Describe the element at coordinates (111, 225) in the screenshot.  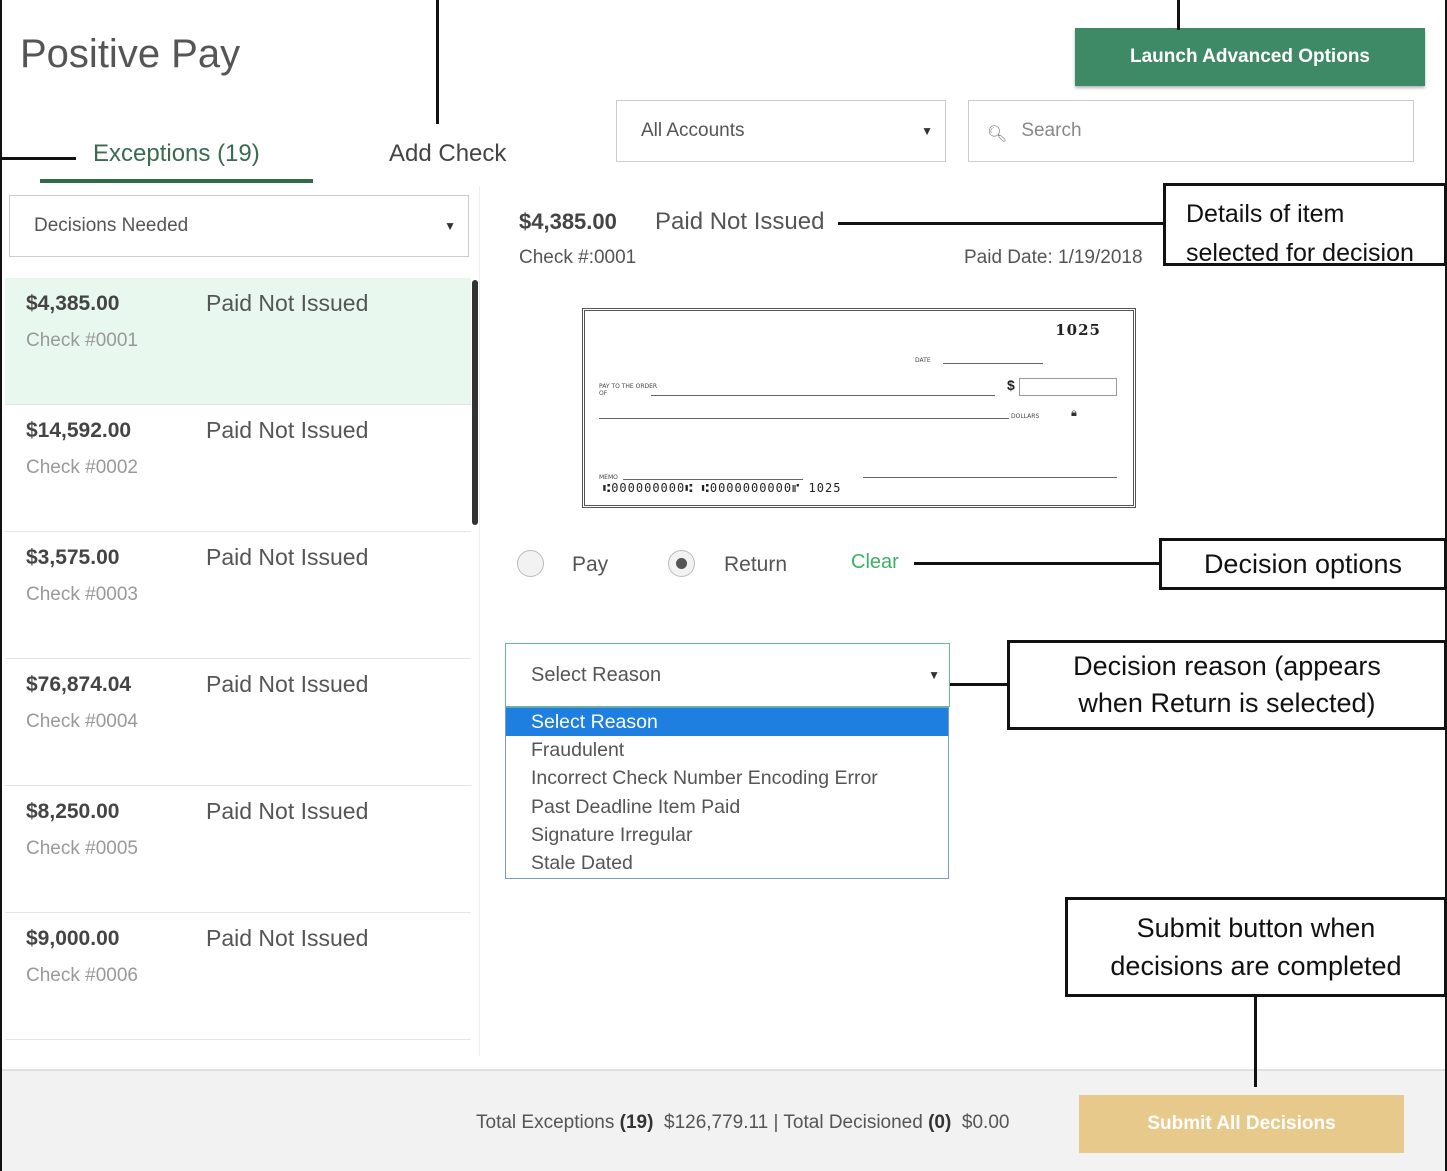
I see `decision-filter-value: Decisions Needed` at that location.